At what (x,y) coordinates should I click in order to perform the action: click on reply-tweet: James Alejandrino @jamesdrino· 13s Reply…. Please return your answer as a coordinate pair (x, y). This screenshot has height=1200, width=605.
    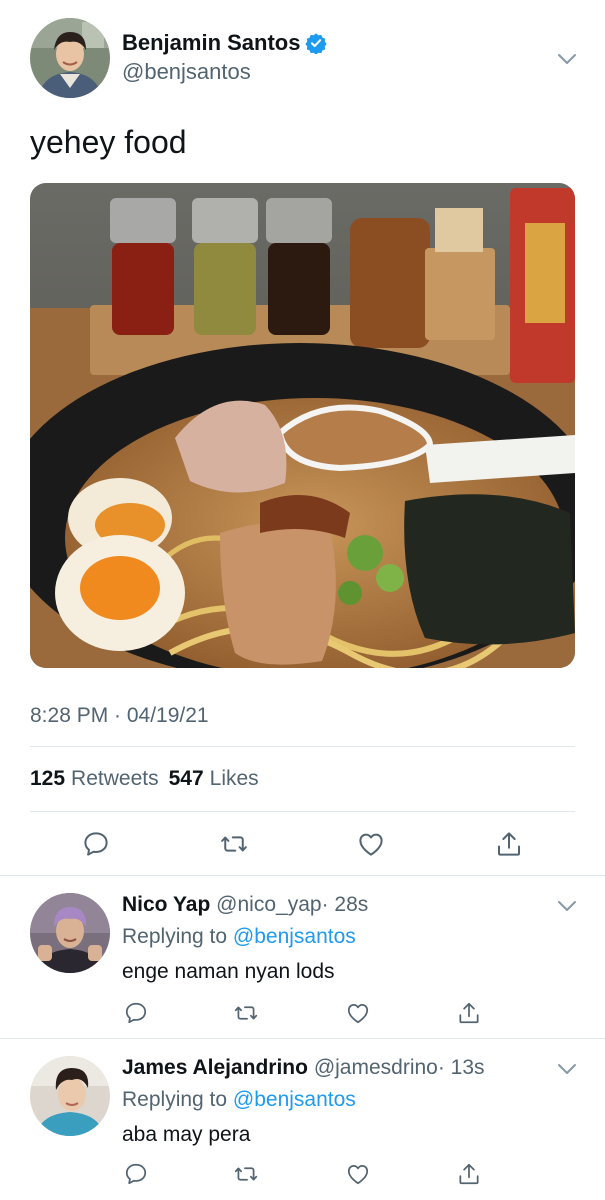
    Looking at the image, I should click on (302, 1119).